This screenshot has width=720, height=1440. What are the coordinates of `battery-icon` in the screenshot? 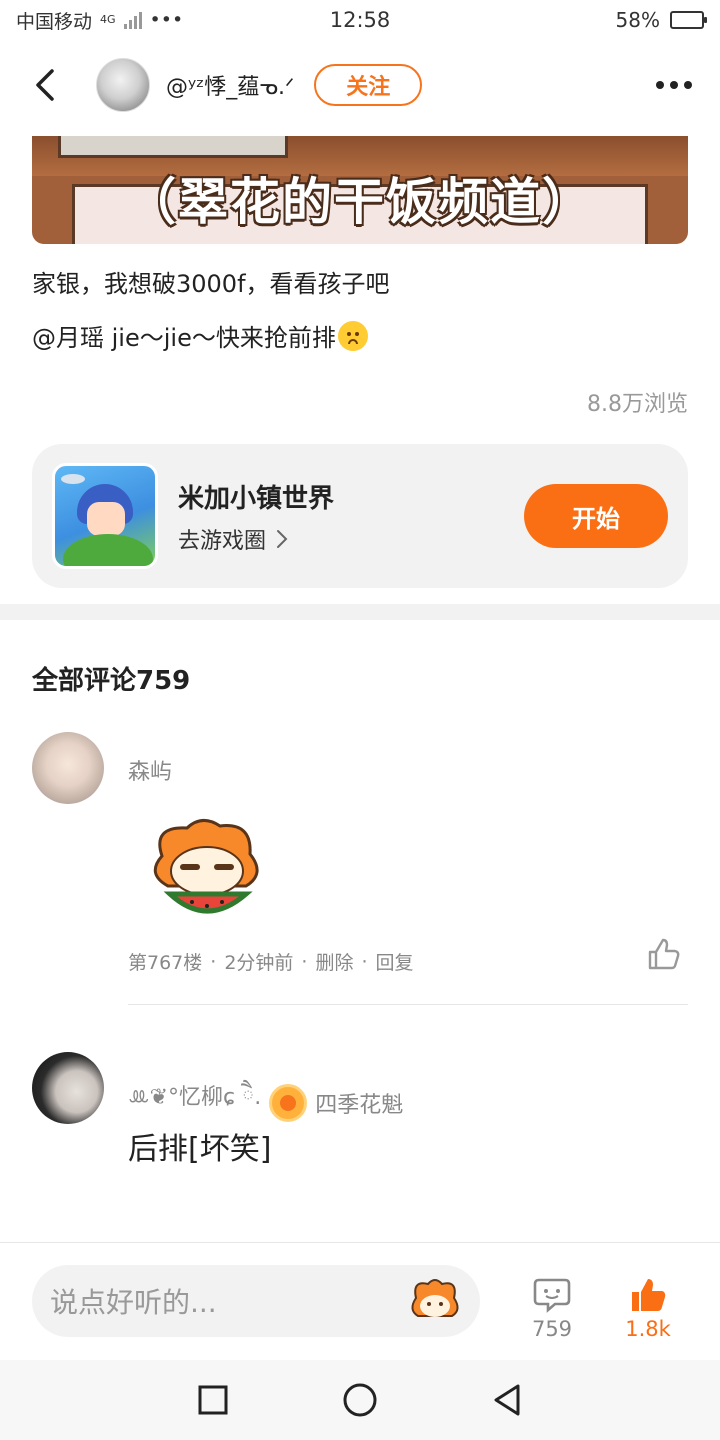 It's located at (688, 20).